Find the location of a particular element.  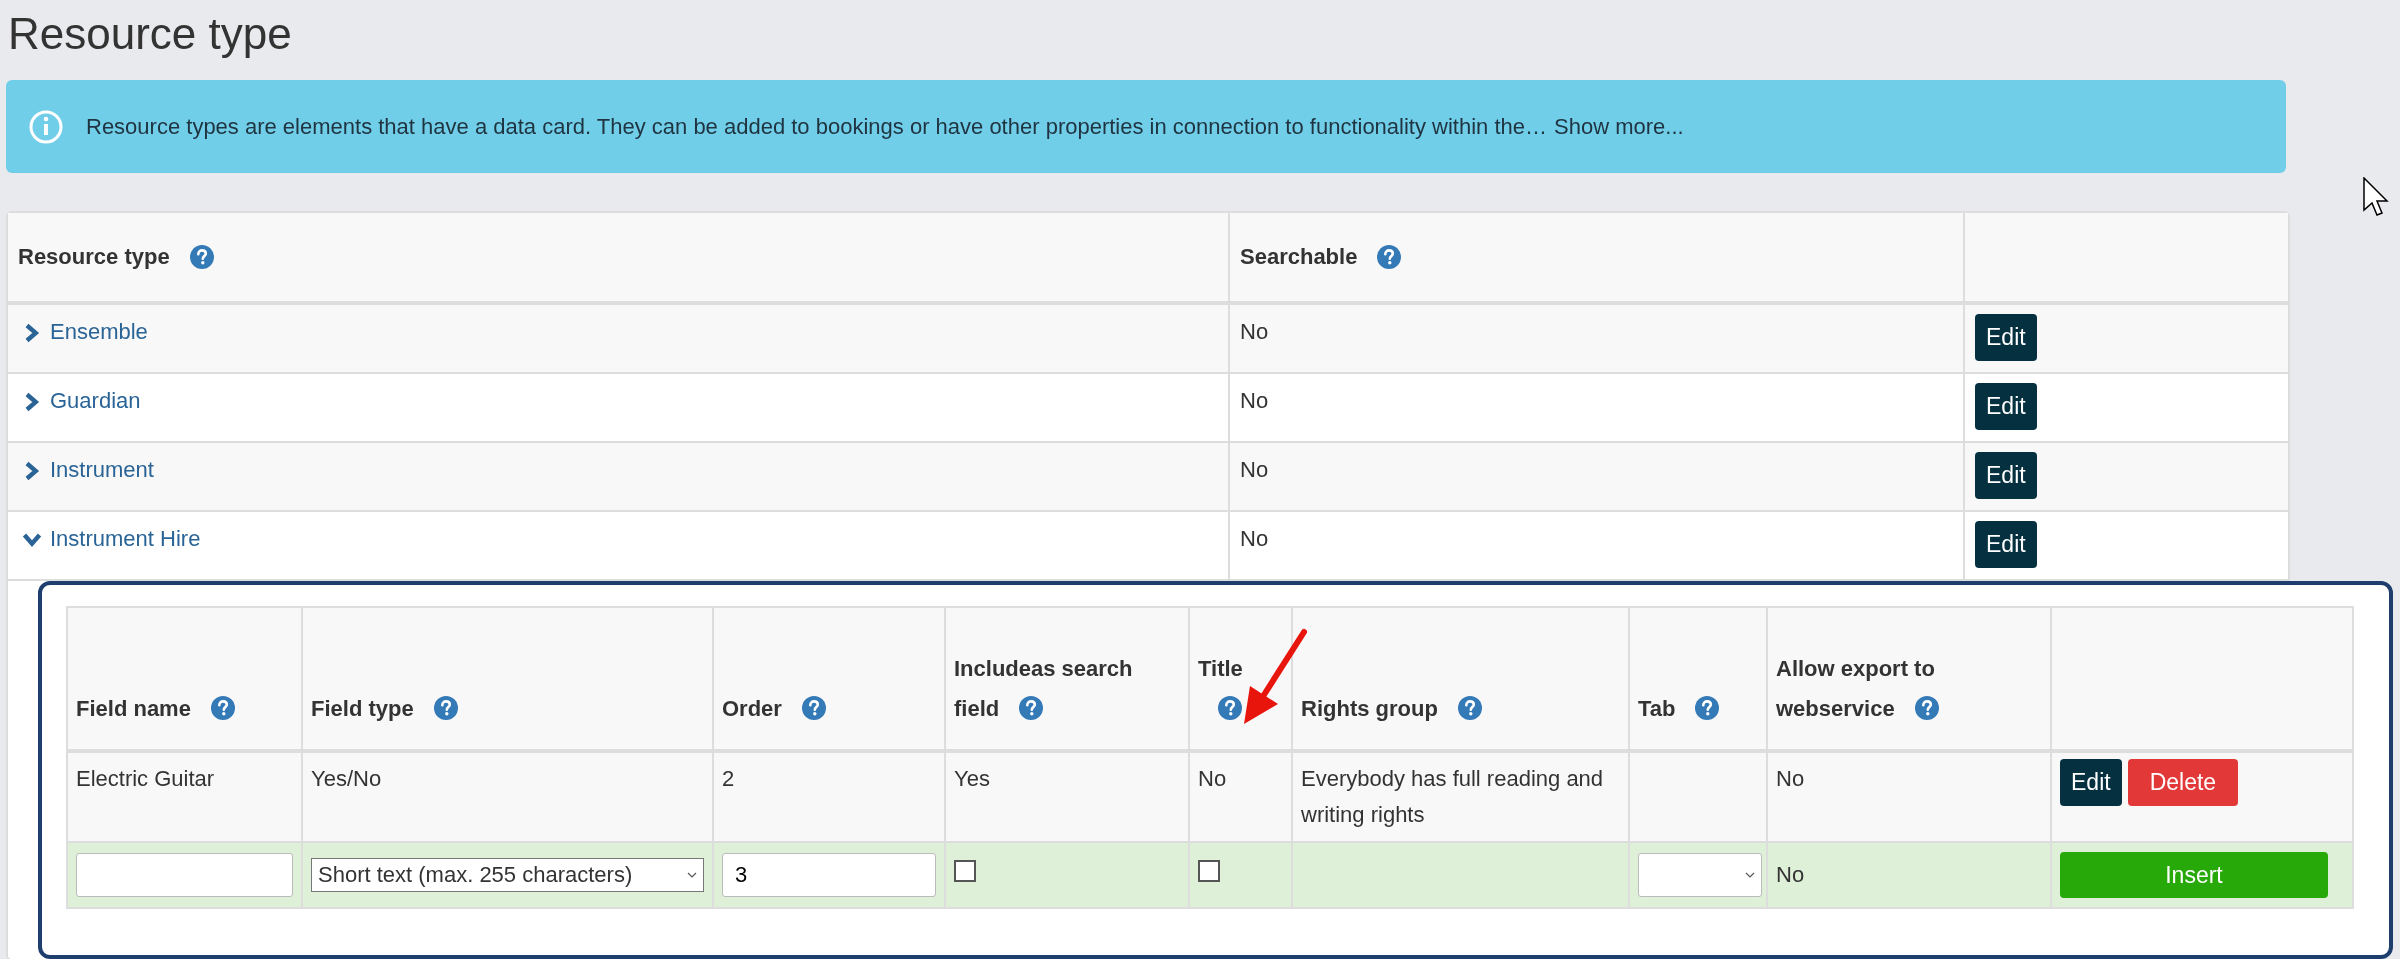

column-header: Resource type is located at coordinates (619, 257).